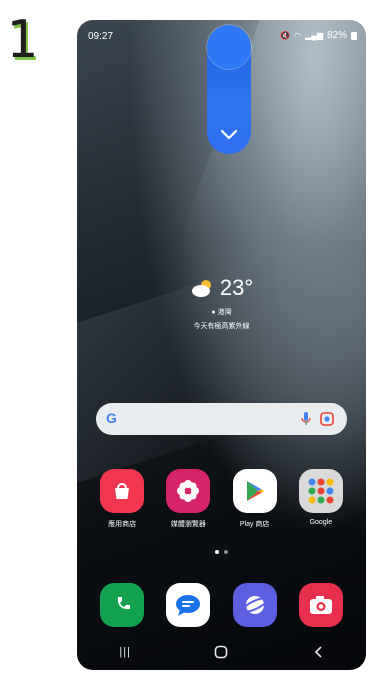 The height and width of the screenshot is (673, 377). What do you see at coordinates (188, 524) in the screenshot?
I see `app-label: 媒體瀏覽器` at bounding box center [188, 524].